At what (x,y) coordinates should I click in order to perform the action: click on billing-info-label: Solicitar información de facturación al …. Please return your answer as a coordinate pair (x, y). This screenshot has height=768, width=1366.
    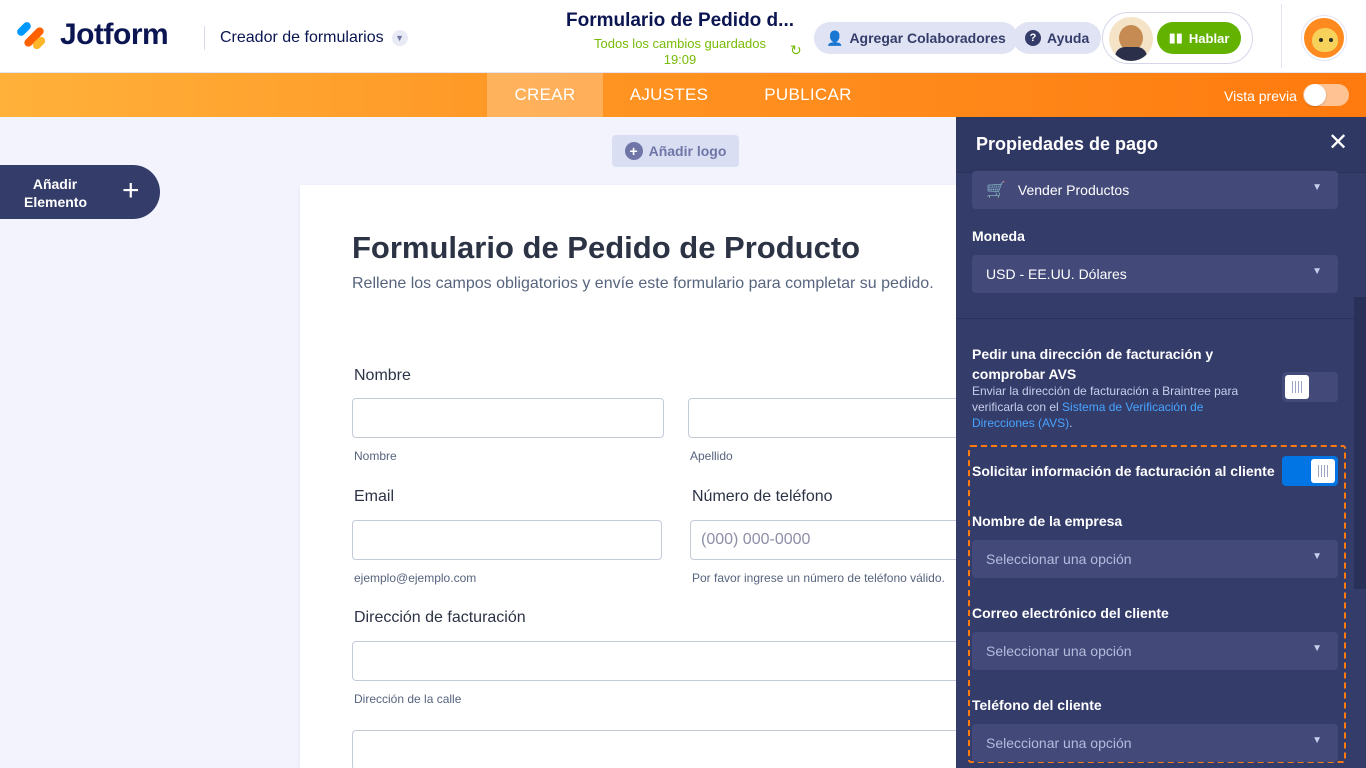
    Looking at the image, I should click on (1123, 471).